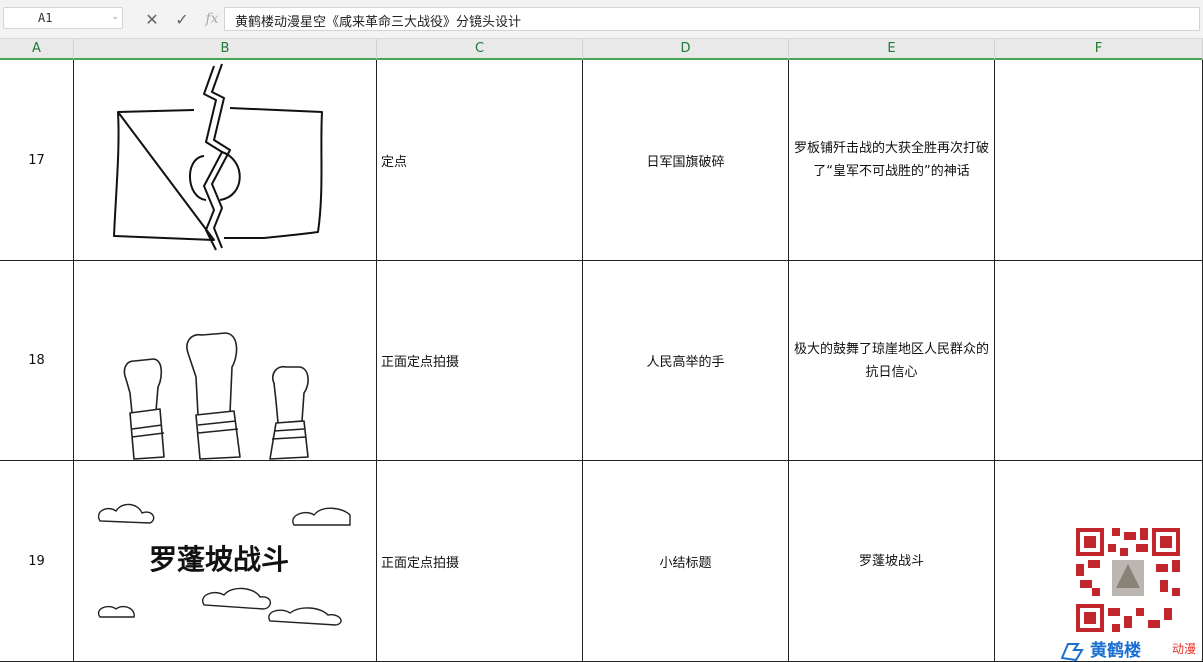 This screenshot has height=662, width=1203. Describe the element at coordinates (45, 18) in the screenshot. I see `name-box-value: A1` at that location.